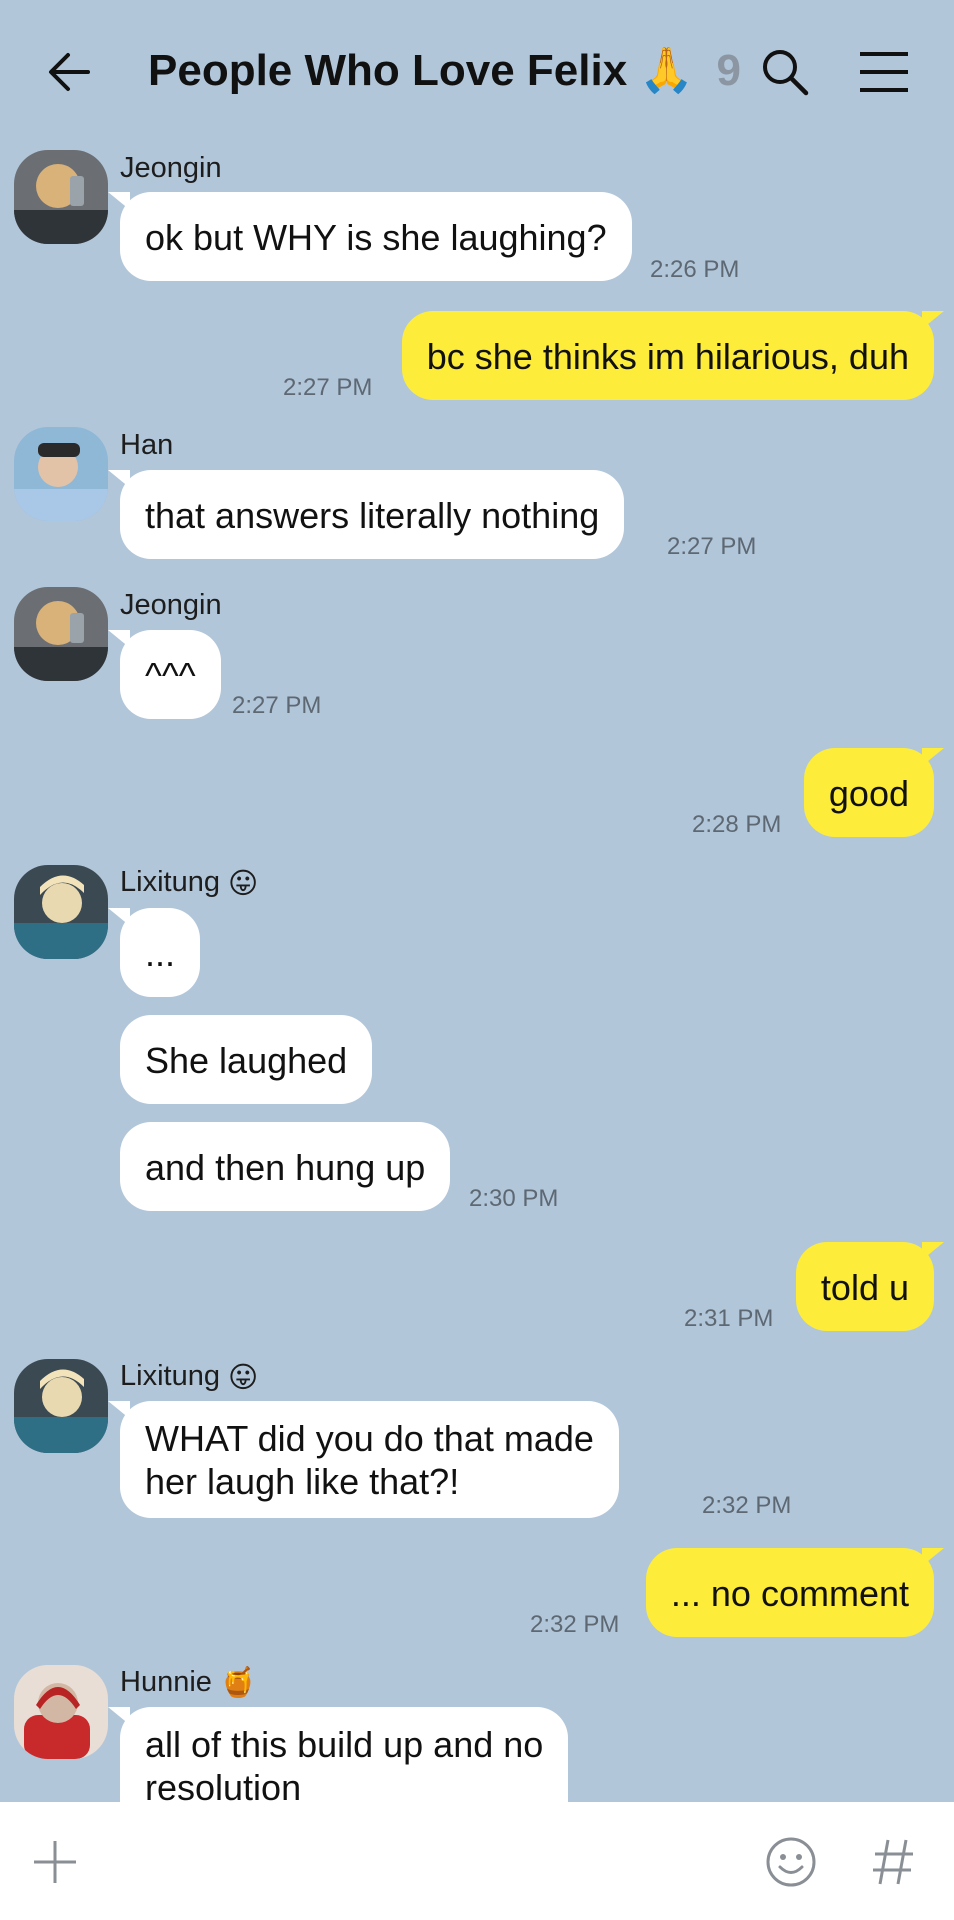 Image resolution: width=954 pixels, height=1920 pixels. What do you see at coordinates (477, 1861) in the screenshot?
I see `message-composer` at bounding box center [477, 1861].